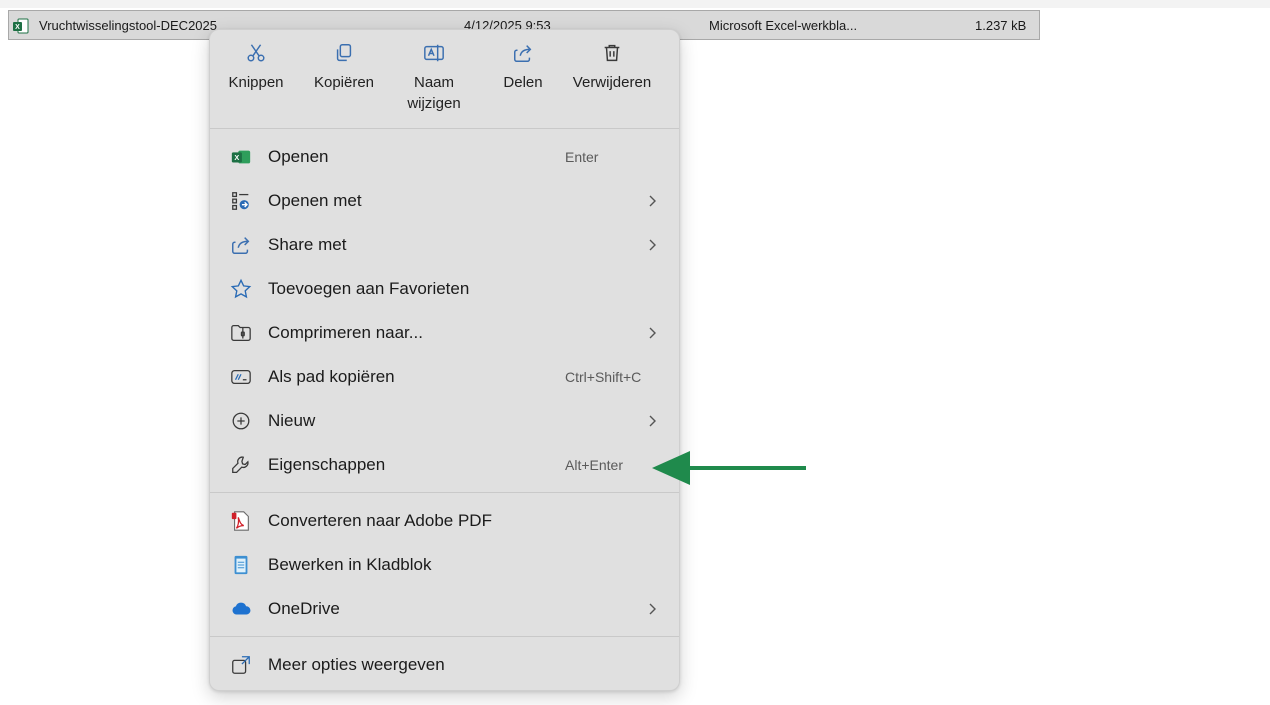  Describe the element at coordinates (444, 377) in the screenshot. I see `menu-item-copy-path: Als pad kopiëren Ctrl+Shift+C` at that location.